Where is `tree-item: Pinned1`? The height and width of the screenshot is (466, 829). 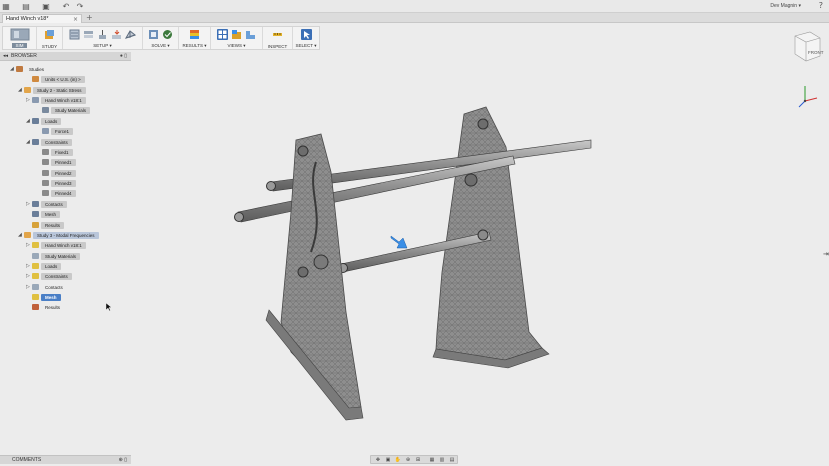
tree-item: Pinned1 is located at coordinates (56, 162).